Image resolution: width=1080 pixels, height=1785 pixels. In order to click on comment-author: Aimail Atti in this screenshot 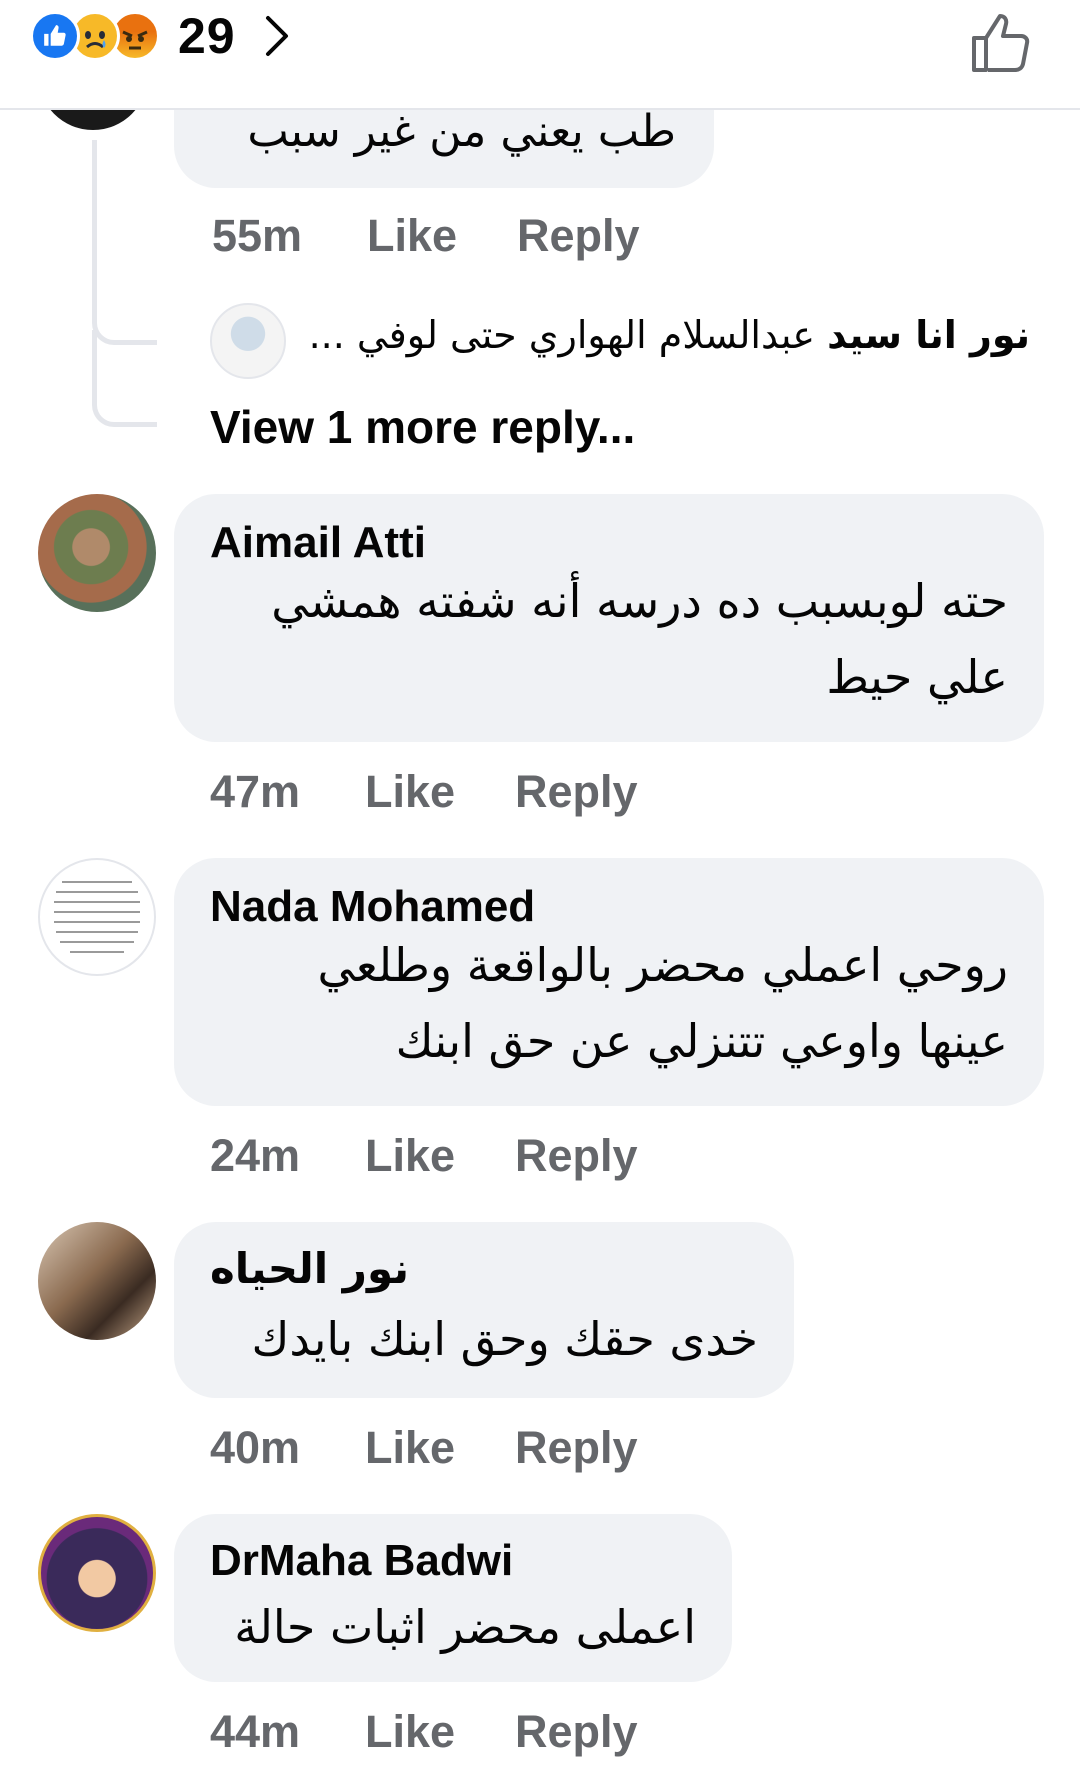, I will do `click(318, 542)`.